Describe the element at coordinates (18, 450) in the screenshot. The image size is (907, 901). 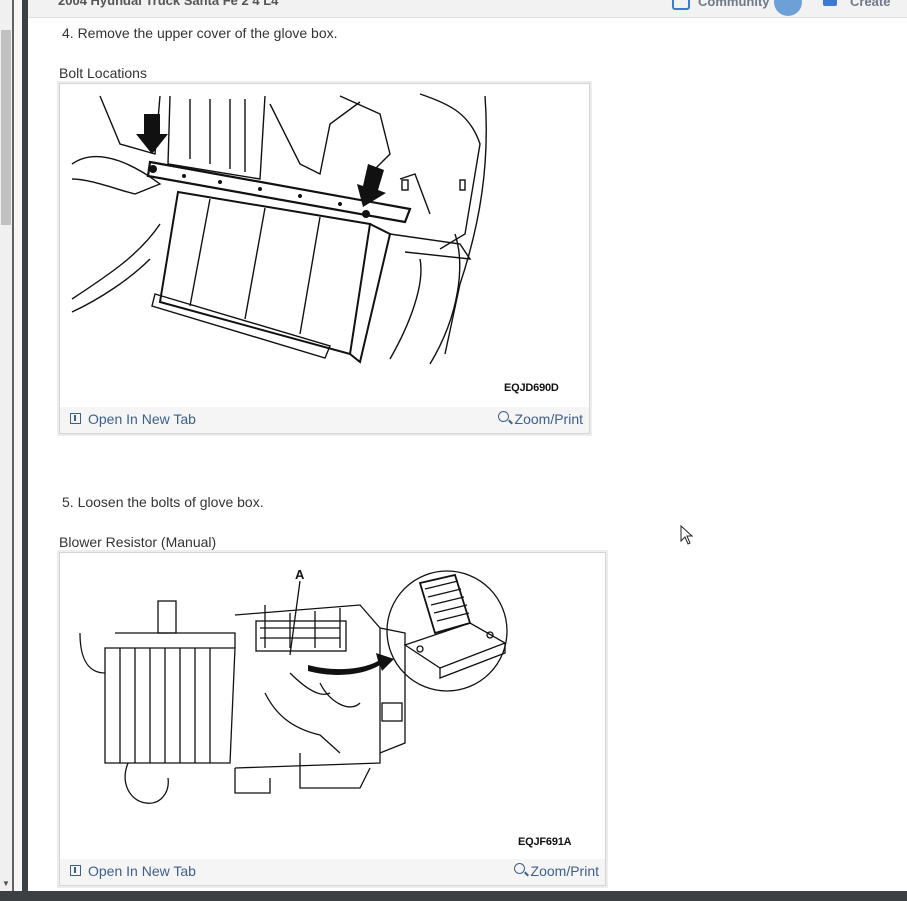
I see `window-gap` at that location.